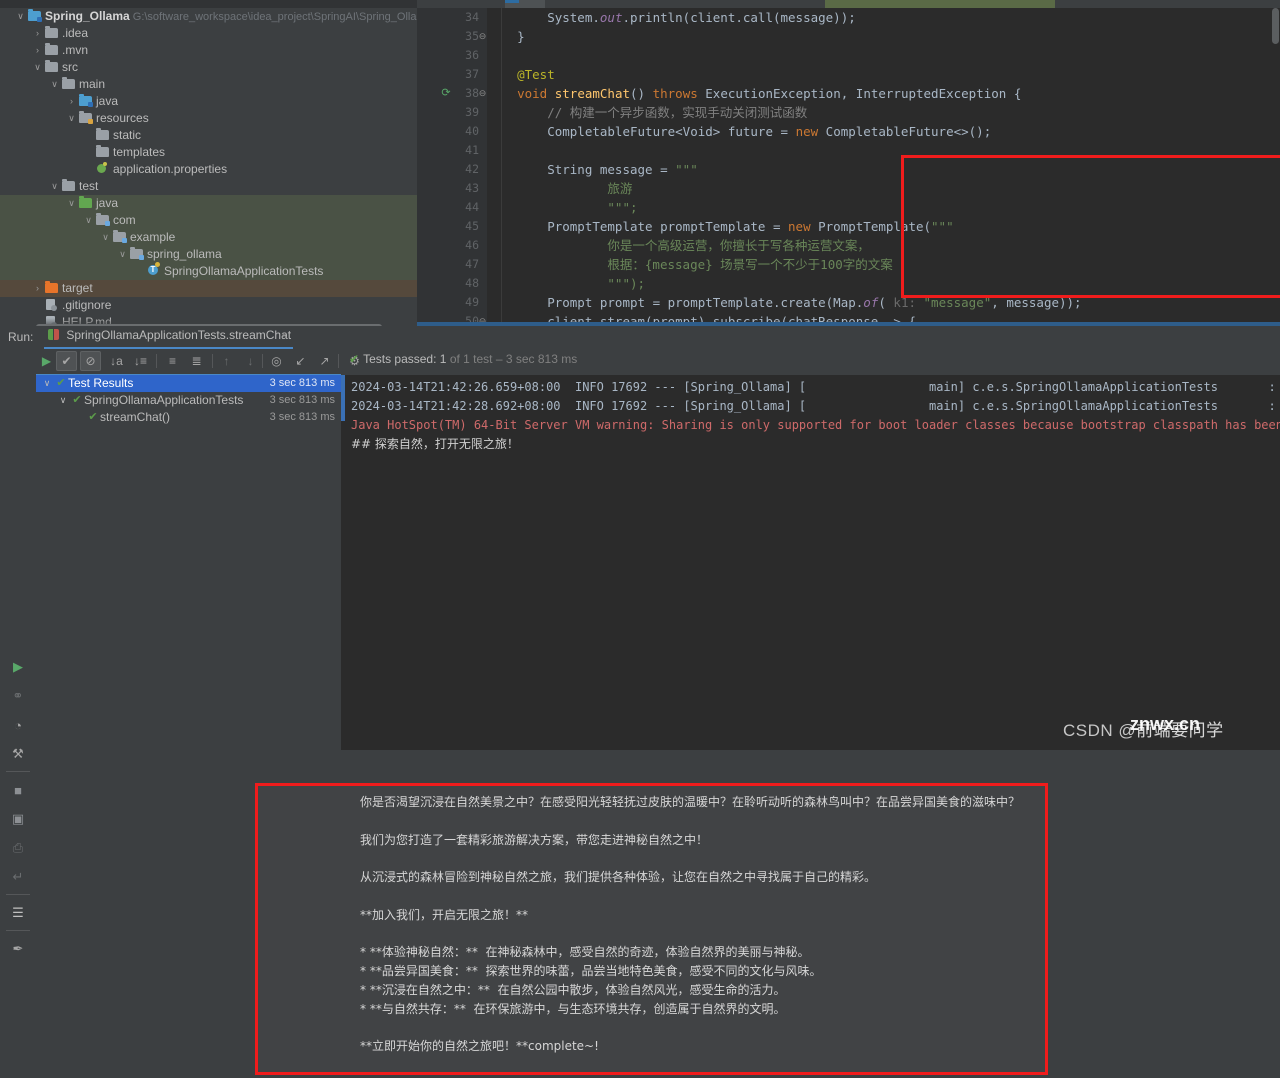 The width and height of the screenshot is (1280, 1078). Describe the element at coordinates (208, 33) in the screenshot. I see `project-tree-item--idea: › .idea` at that location.